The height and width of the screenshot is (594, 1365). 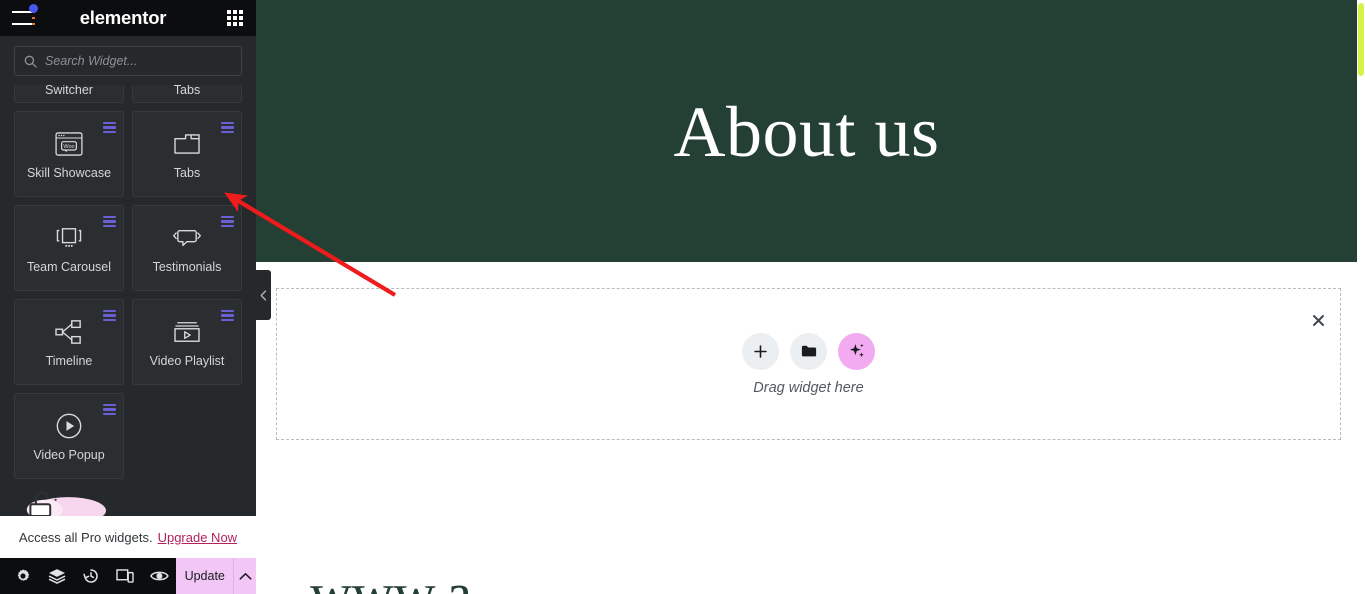 I want to click on search-container, so click(x=128, y=60).